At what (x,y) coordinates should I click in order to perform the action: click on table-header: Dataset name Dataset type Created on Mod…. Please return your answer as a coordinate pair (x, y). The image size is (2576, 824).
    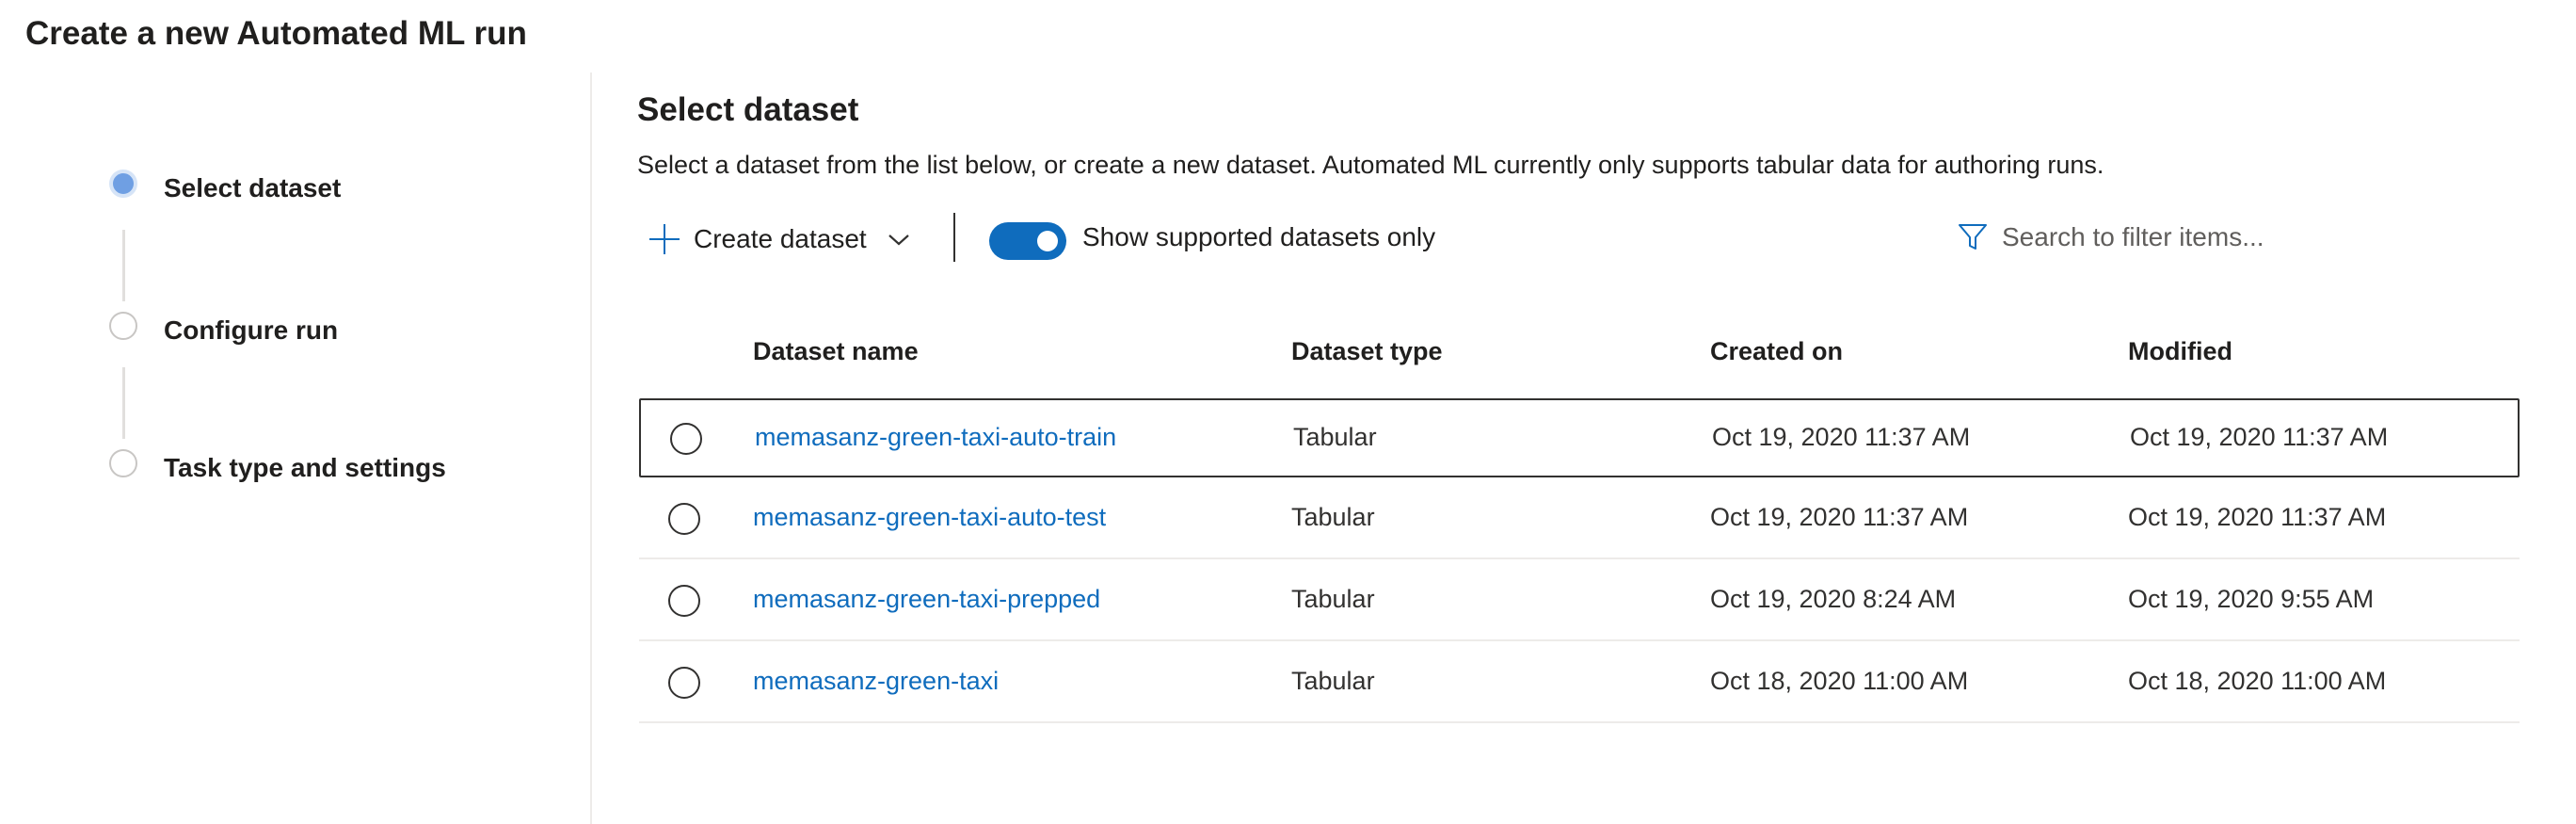
    Looking at the image, I should click on (1580, 351).